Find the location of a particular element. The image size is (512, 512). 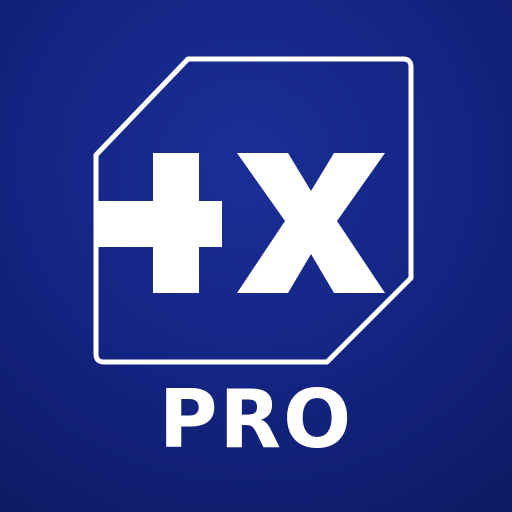

pro-badge-label: PRO is located at coordinates (256, 419).